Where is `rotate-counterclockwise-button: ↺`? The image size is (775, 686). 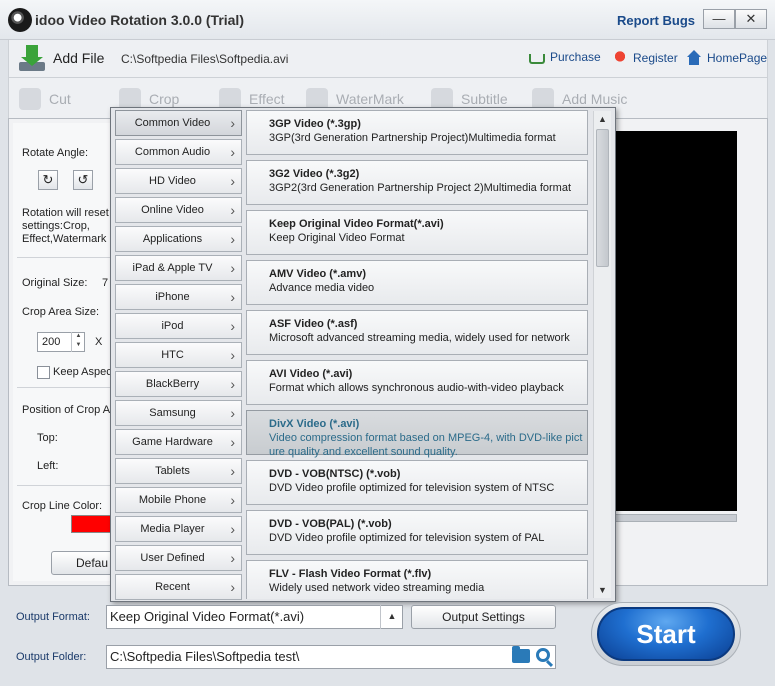 rotate-counterclockwise-button: ↺ is located at coordinates (83, 180).